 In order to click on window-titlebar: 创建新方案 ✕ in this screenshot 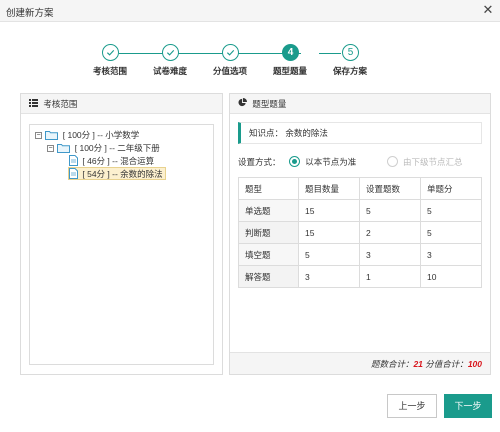, I will do `click(250, 11)`.